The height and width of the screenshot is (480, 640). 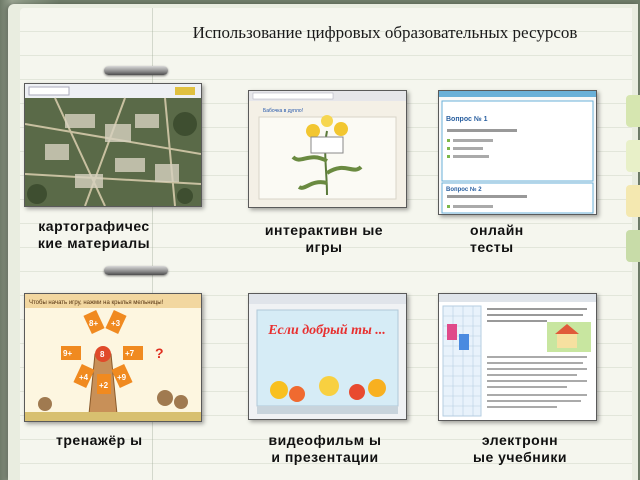 I want to click on windmill-center-value: 8, so click(x=102, y=354).